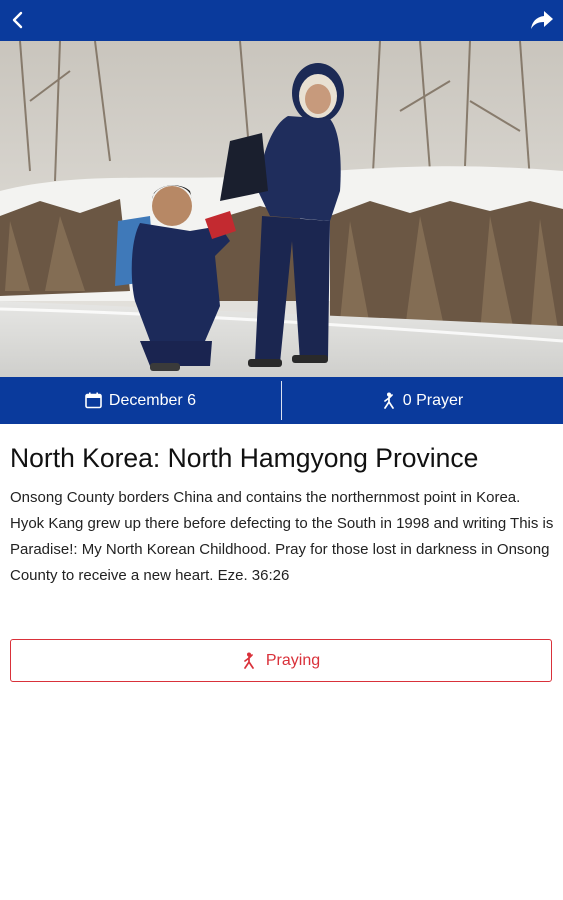 This screenshot has width=563, height=900. I want to click on share-button, so click(542, 20).